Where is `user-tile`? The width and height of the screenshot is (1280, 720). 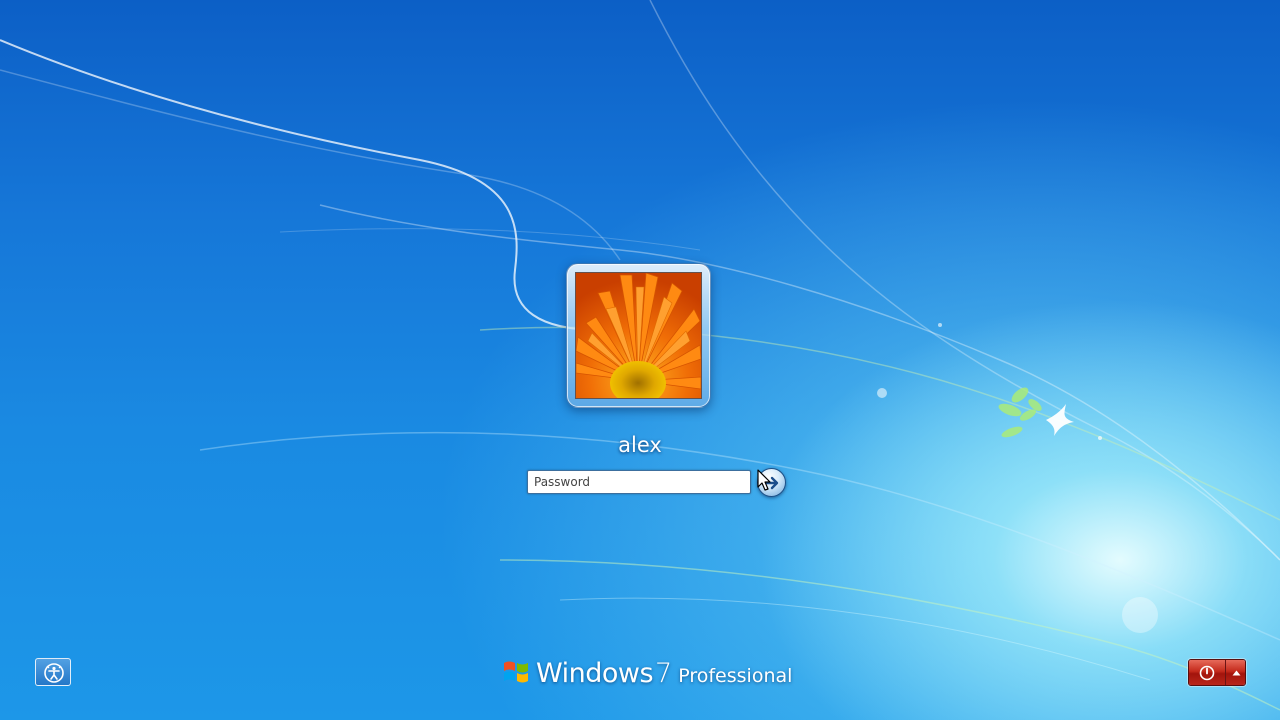
user-tile is located at coordinates (638, 335).